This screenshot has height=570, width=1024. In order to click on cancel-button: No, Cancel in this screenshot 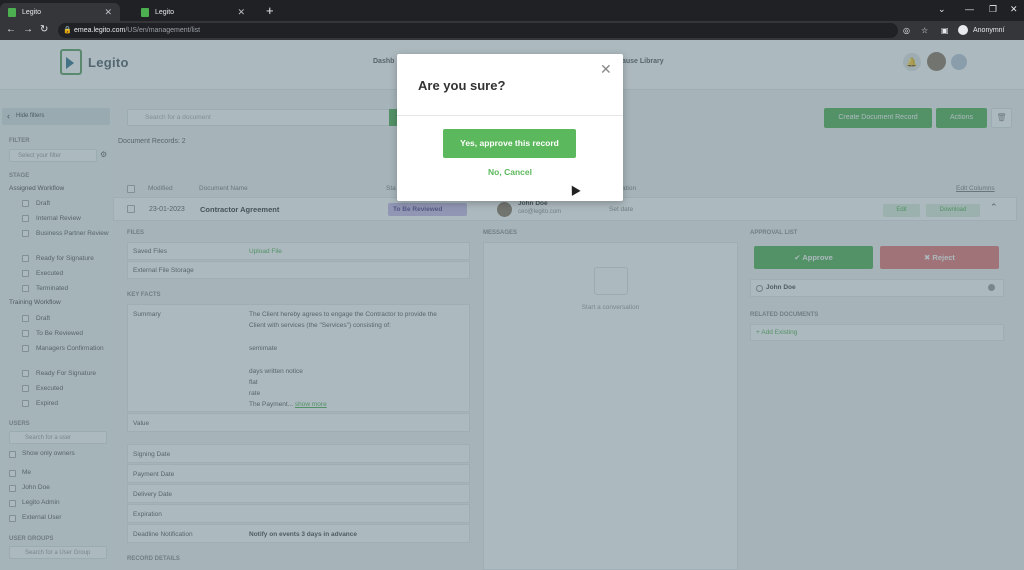, I will do `click(510, 172)`.